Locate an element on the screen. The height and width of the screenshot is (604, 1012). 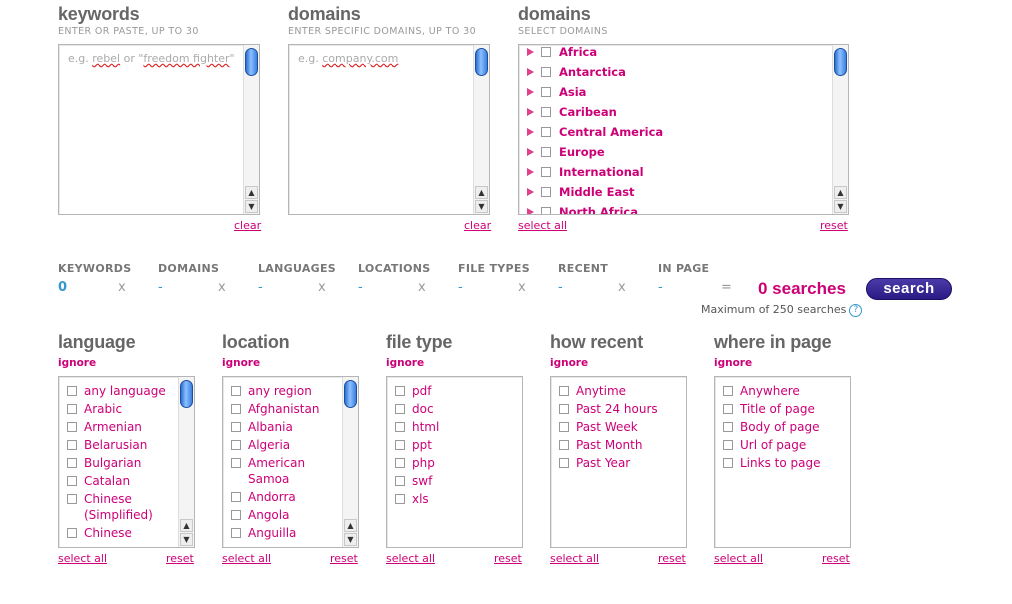
language-option: Belarusian is located at coordinates (120, 444).